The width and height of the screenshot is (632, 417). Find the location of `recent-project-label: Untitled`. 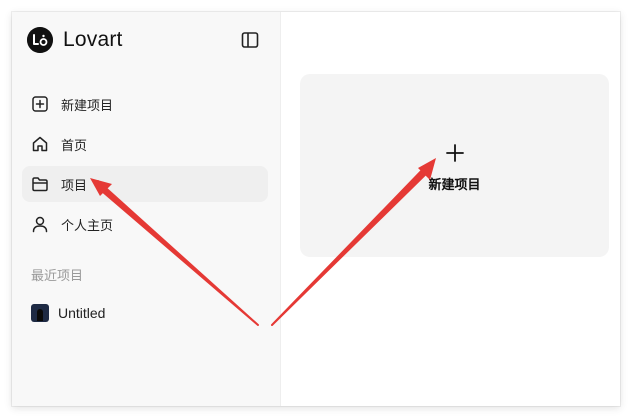

recent-project-label: Untitled is located at coordinates (82, 313).